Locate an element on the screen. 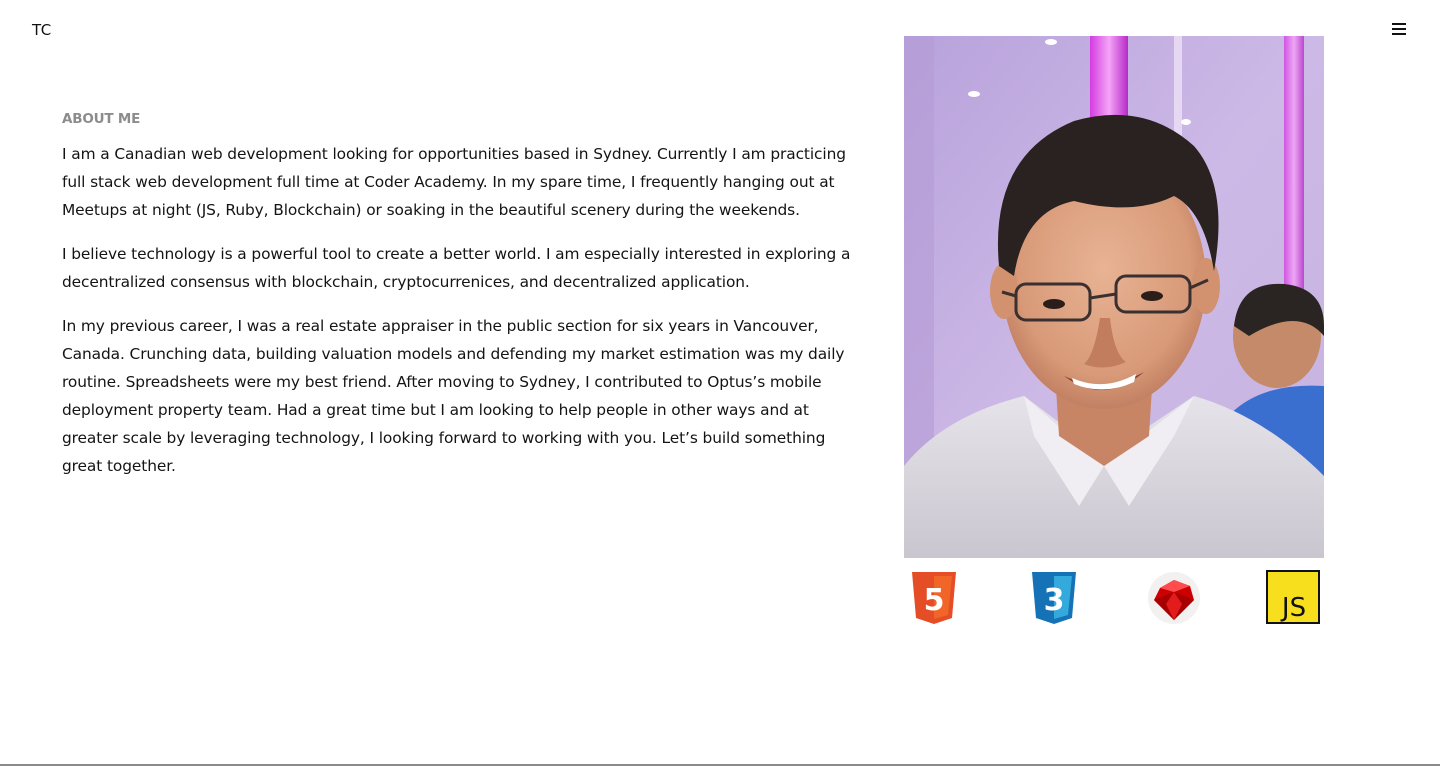 This screenshot has width=1440, height=766. ruby-icon is located at coordinates (1174, 598).